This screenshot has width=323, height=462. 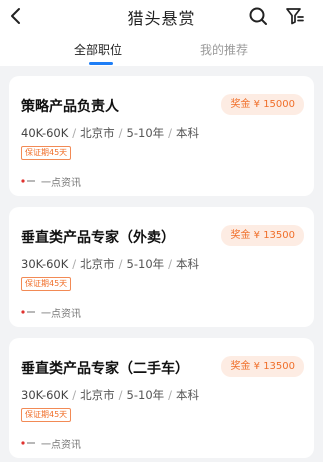 I want to click on tab-bar: 全部职位 我的推荐, so click(x=161, y=49).